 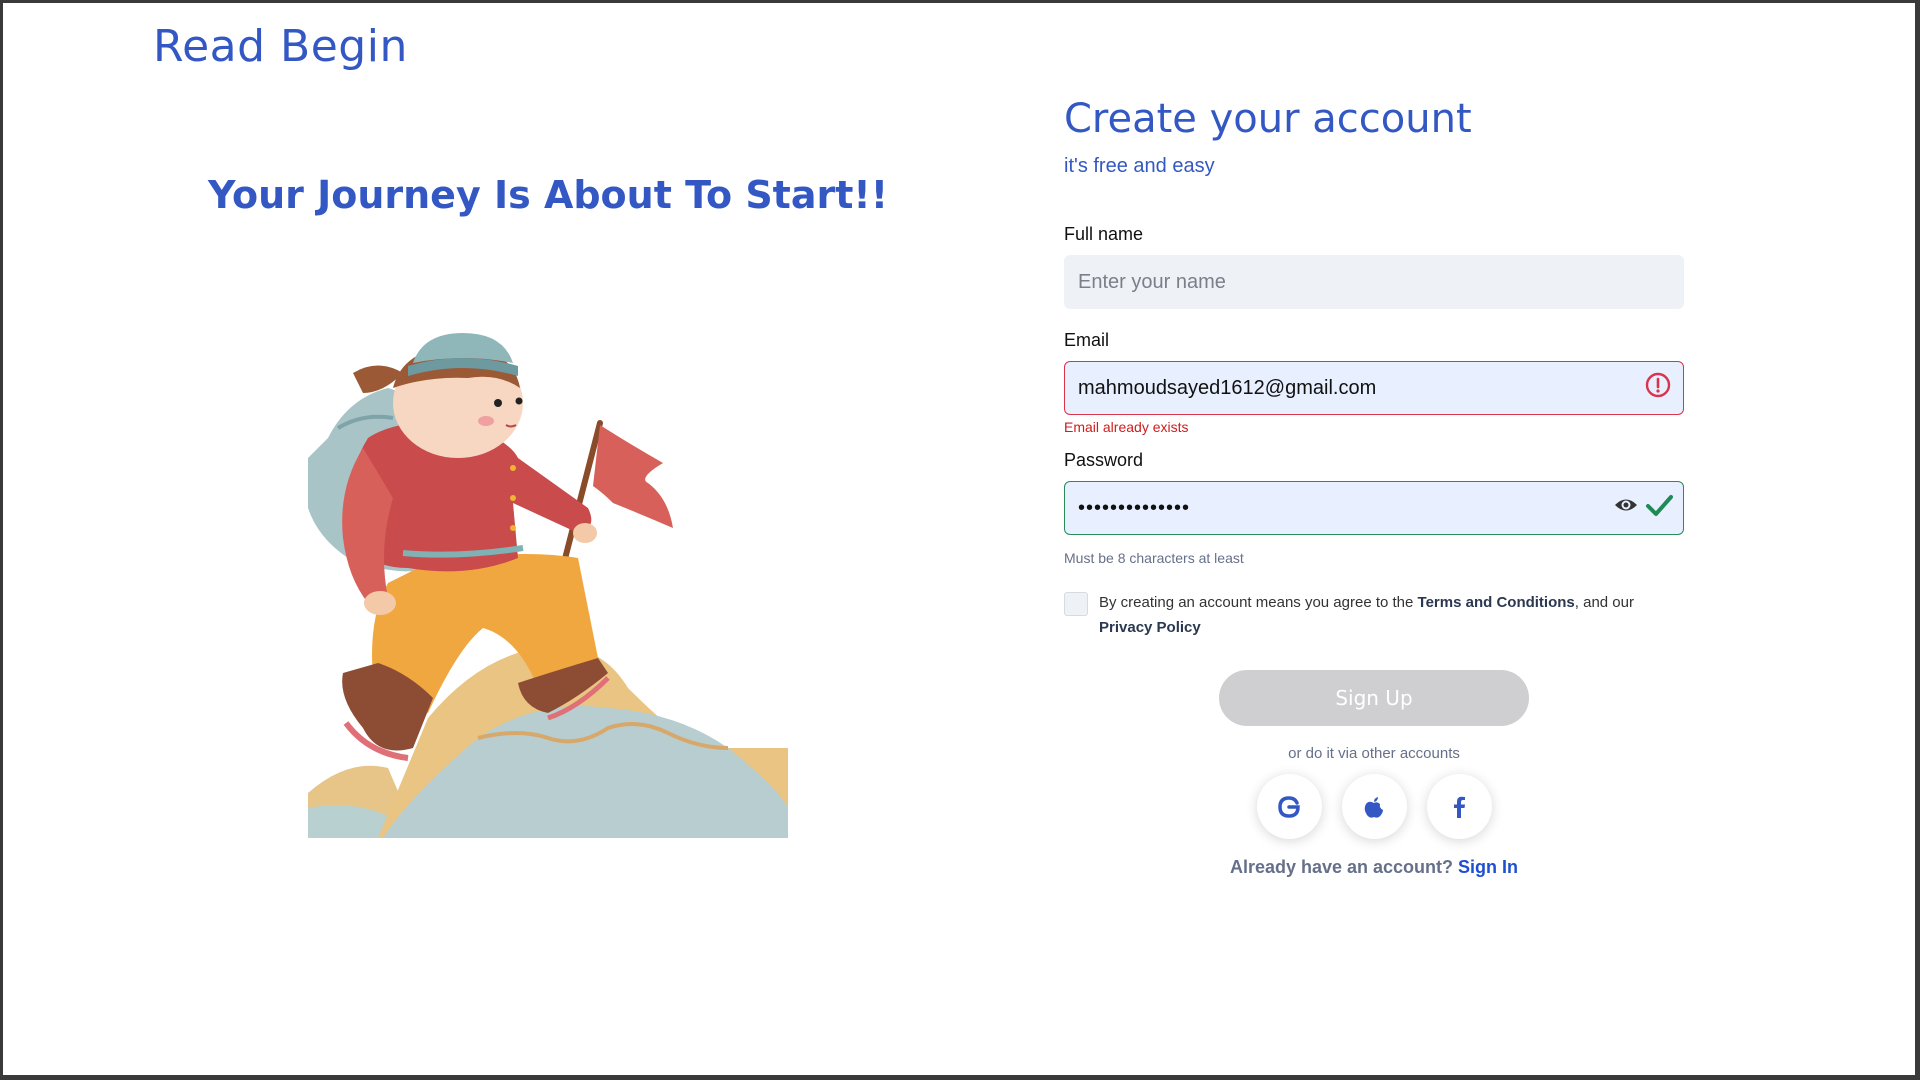 I want to click on full-name-label: Full name, so click(x=1104, y=234).